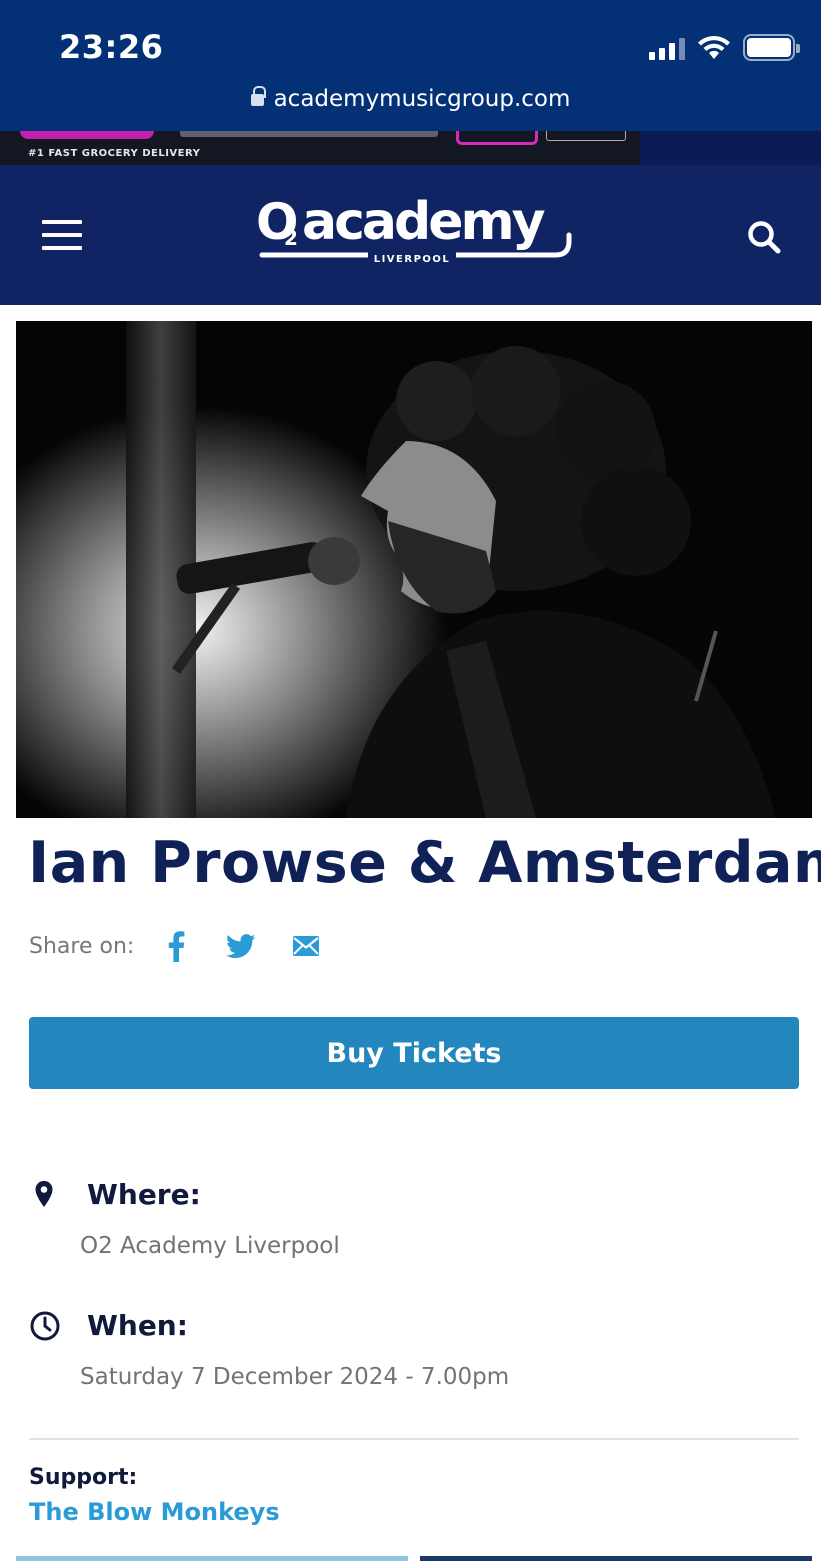 The width and height of the screenshot is (821, 1561). I want to click on svg-text: academy, so click(423, 223).